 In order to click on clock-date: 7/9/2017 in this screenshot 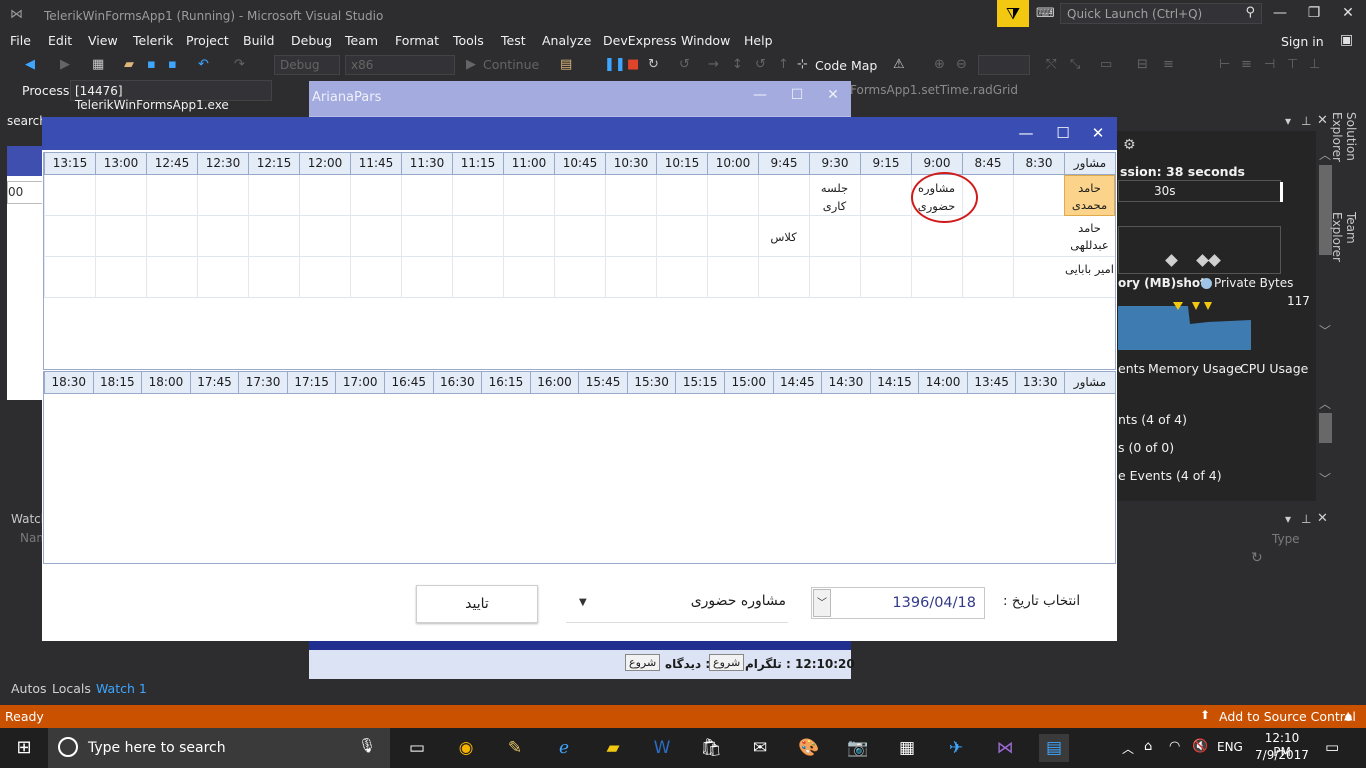, I will do `click(1282, 755)`.